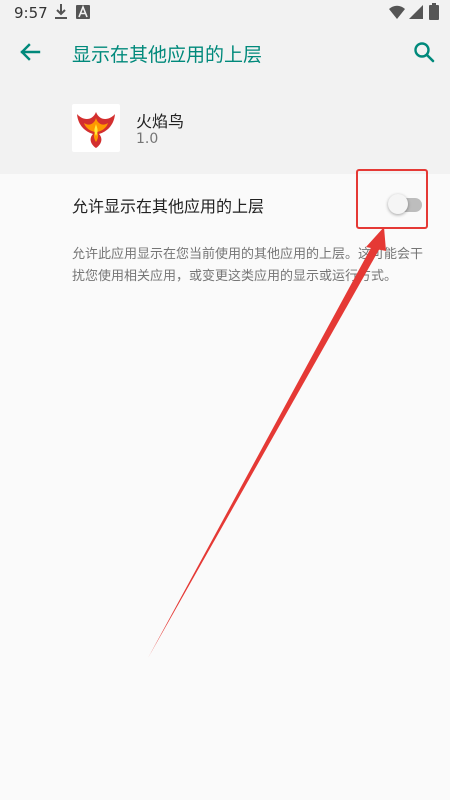  What do you see at coordinates (225, 12) in the screenshot?
I see `status-bar: 9:57` at bounding box center [225, 12].